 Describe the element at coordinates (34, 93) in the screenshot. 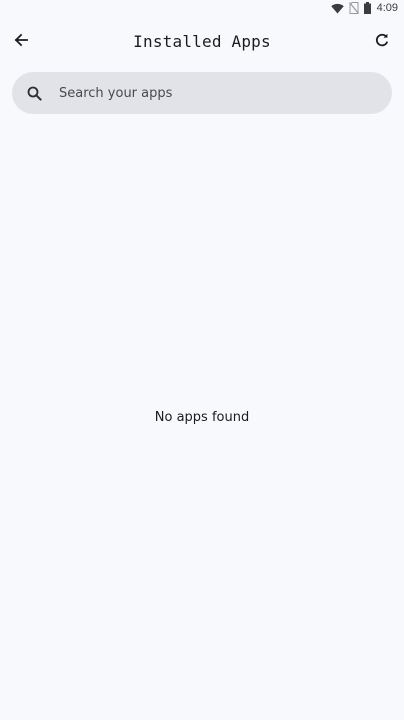

I see `search-icon` at that location.